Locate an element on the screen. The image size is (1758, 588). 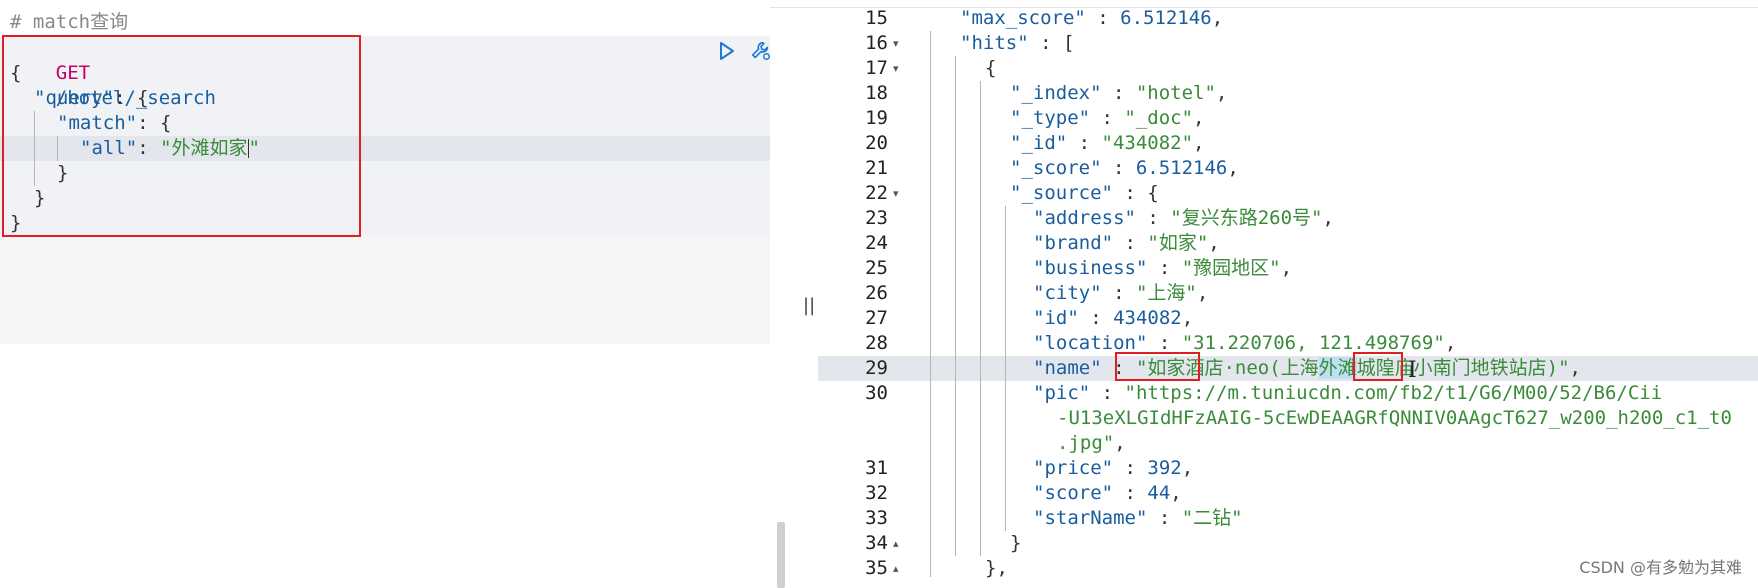
response-line: "city" : "上海", is located at coordinates (1121, 293).